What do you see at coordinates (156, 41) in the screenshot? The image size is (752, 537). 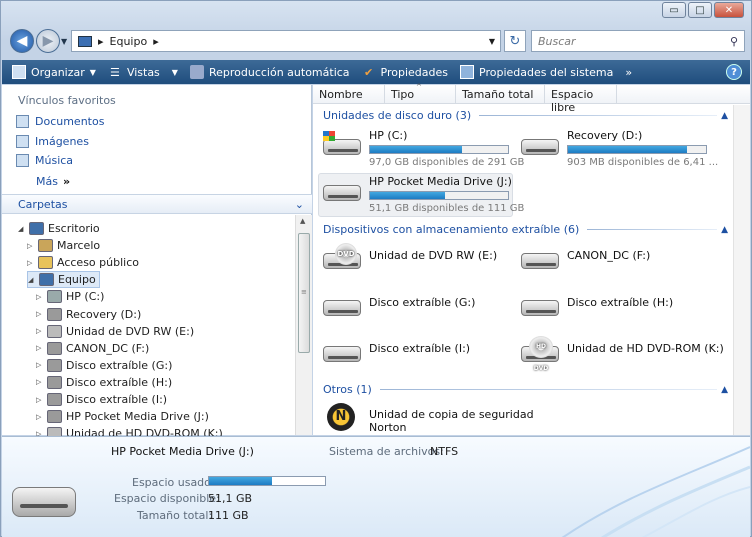 I see `breadcrumb-chevron: ▸` at bounding box center [156, 41].